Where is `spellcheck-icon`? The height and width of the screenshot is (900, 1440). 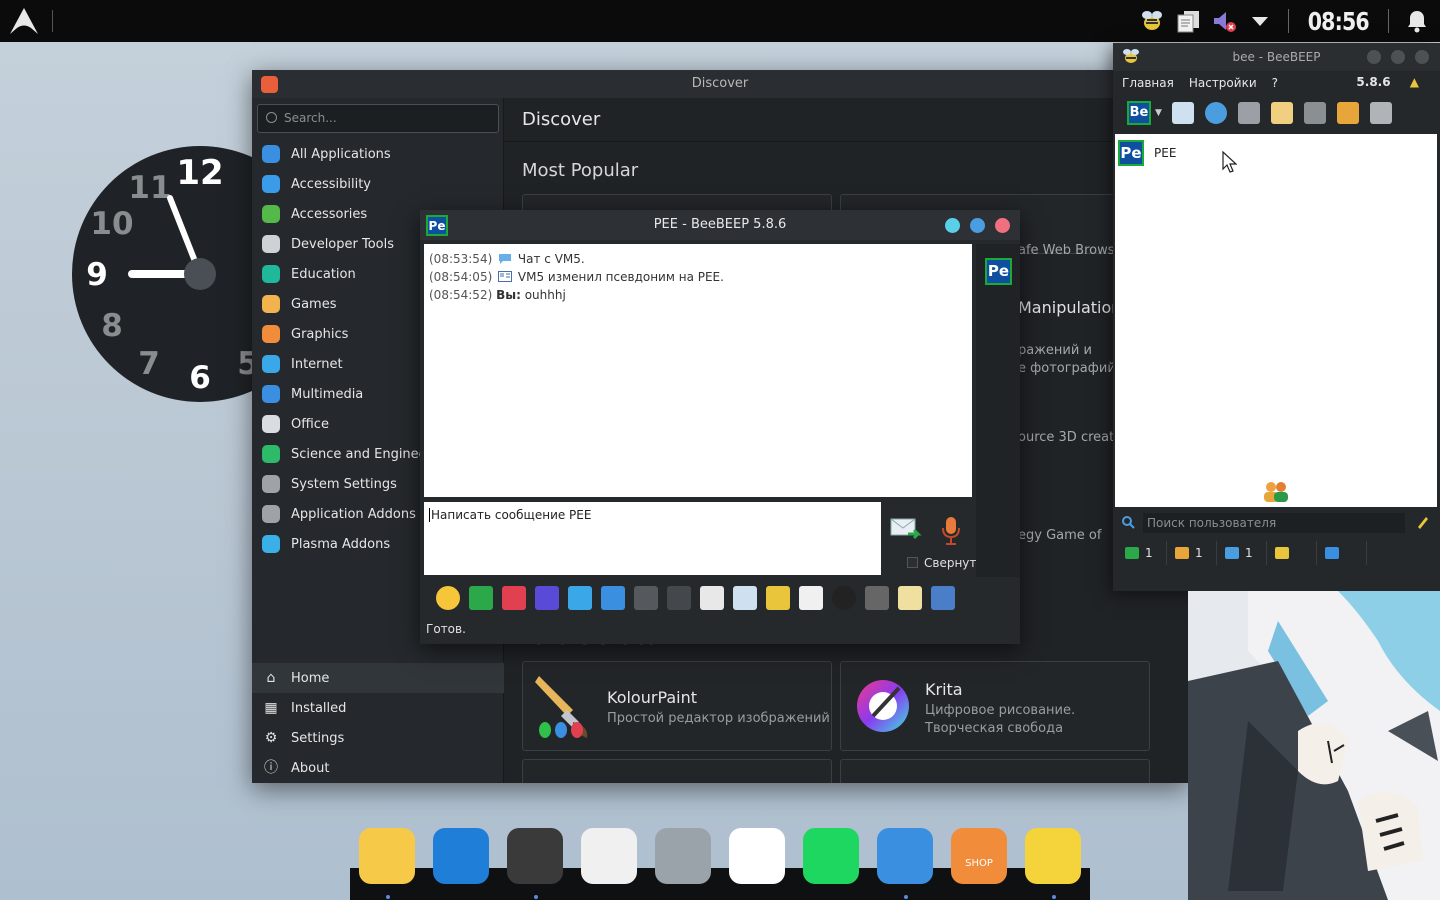
spellcheck-icon is located at coordinates (646, 598).